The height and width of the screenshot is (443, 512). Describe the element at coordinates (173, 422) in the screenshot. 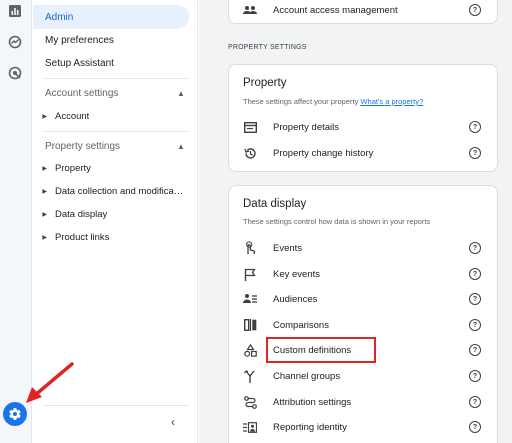

I see `chevron-left-icon: ‹` at that location.